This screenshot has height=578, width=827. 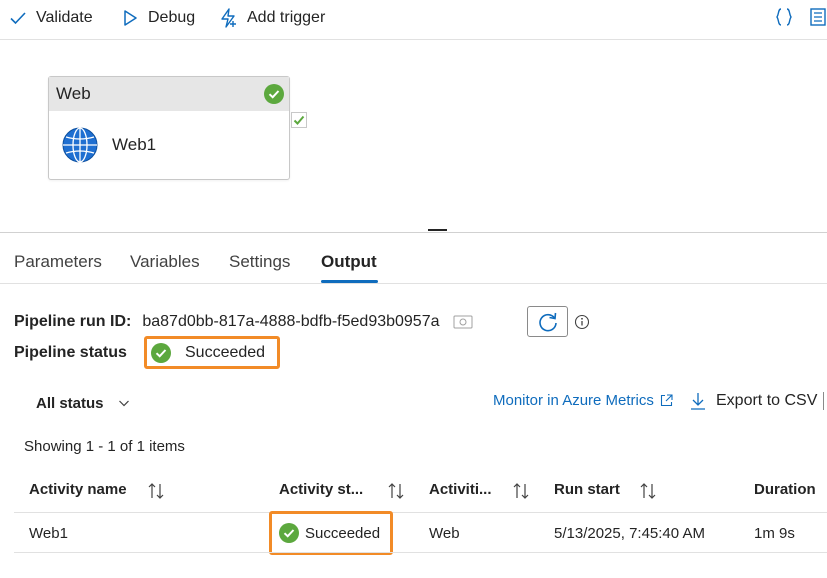 I want to click on checkmark-icon, so click(x=18, y=18).